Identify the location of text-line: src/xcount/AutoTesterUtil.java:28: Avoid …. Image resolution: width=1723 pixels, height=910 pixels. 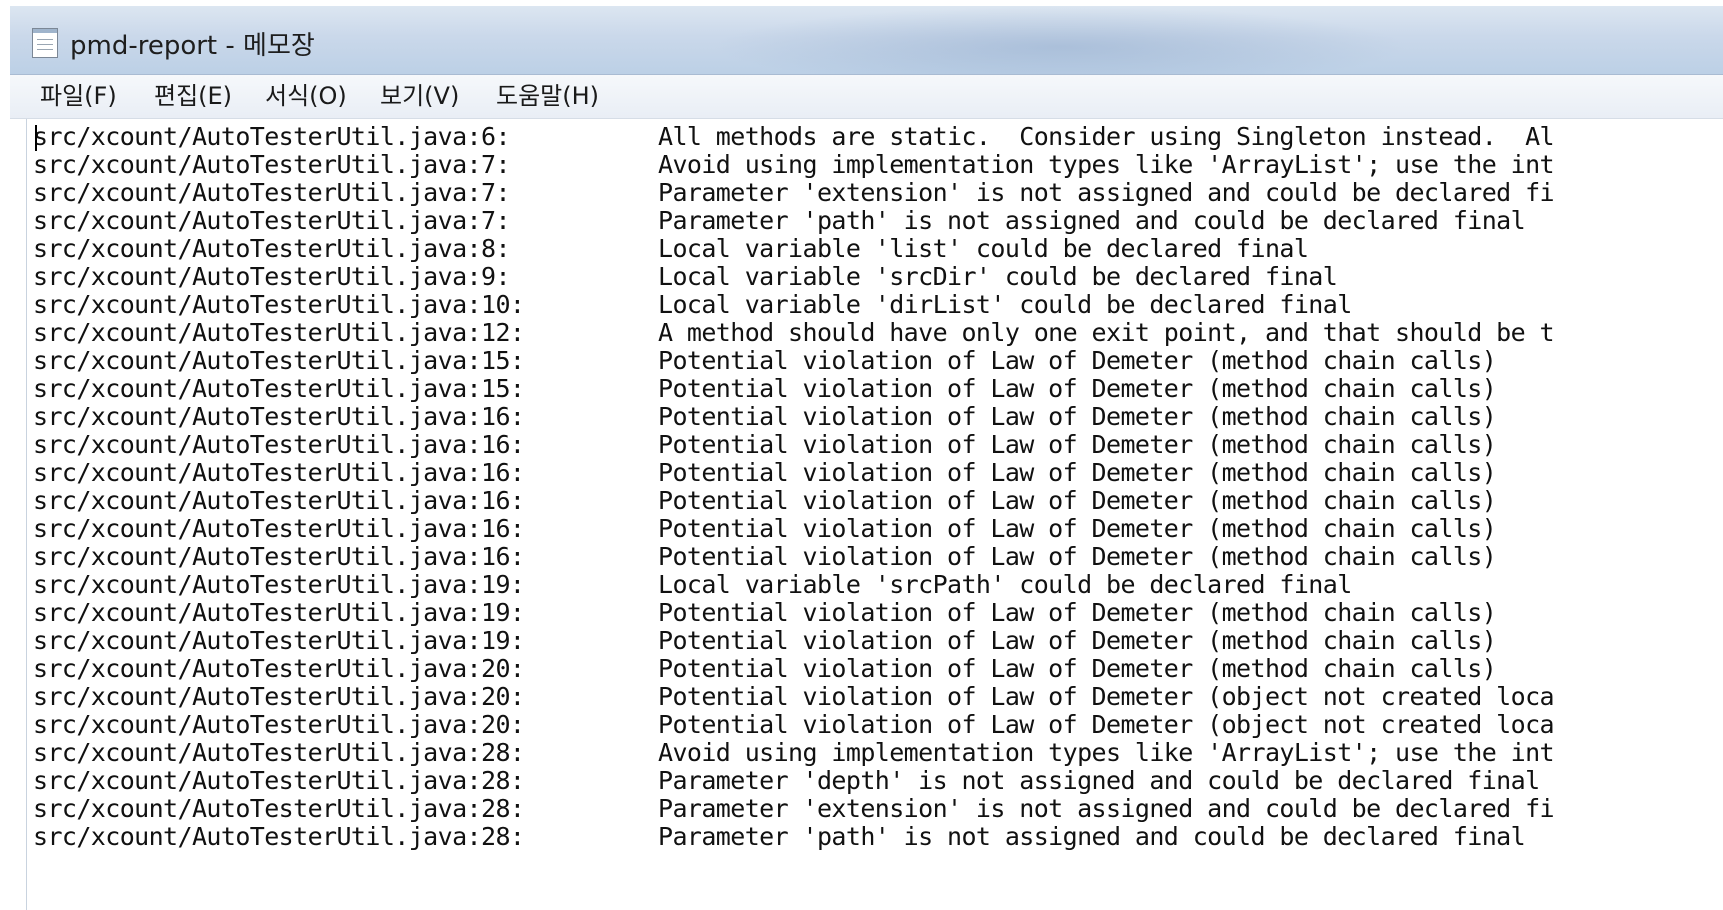
(794, 752).